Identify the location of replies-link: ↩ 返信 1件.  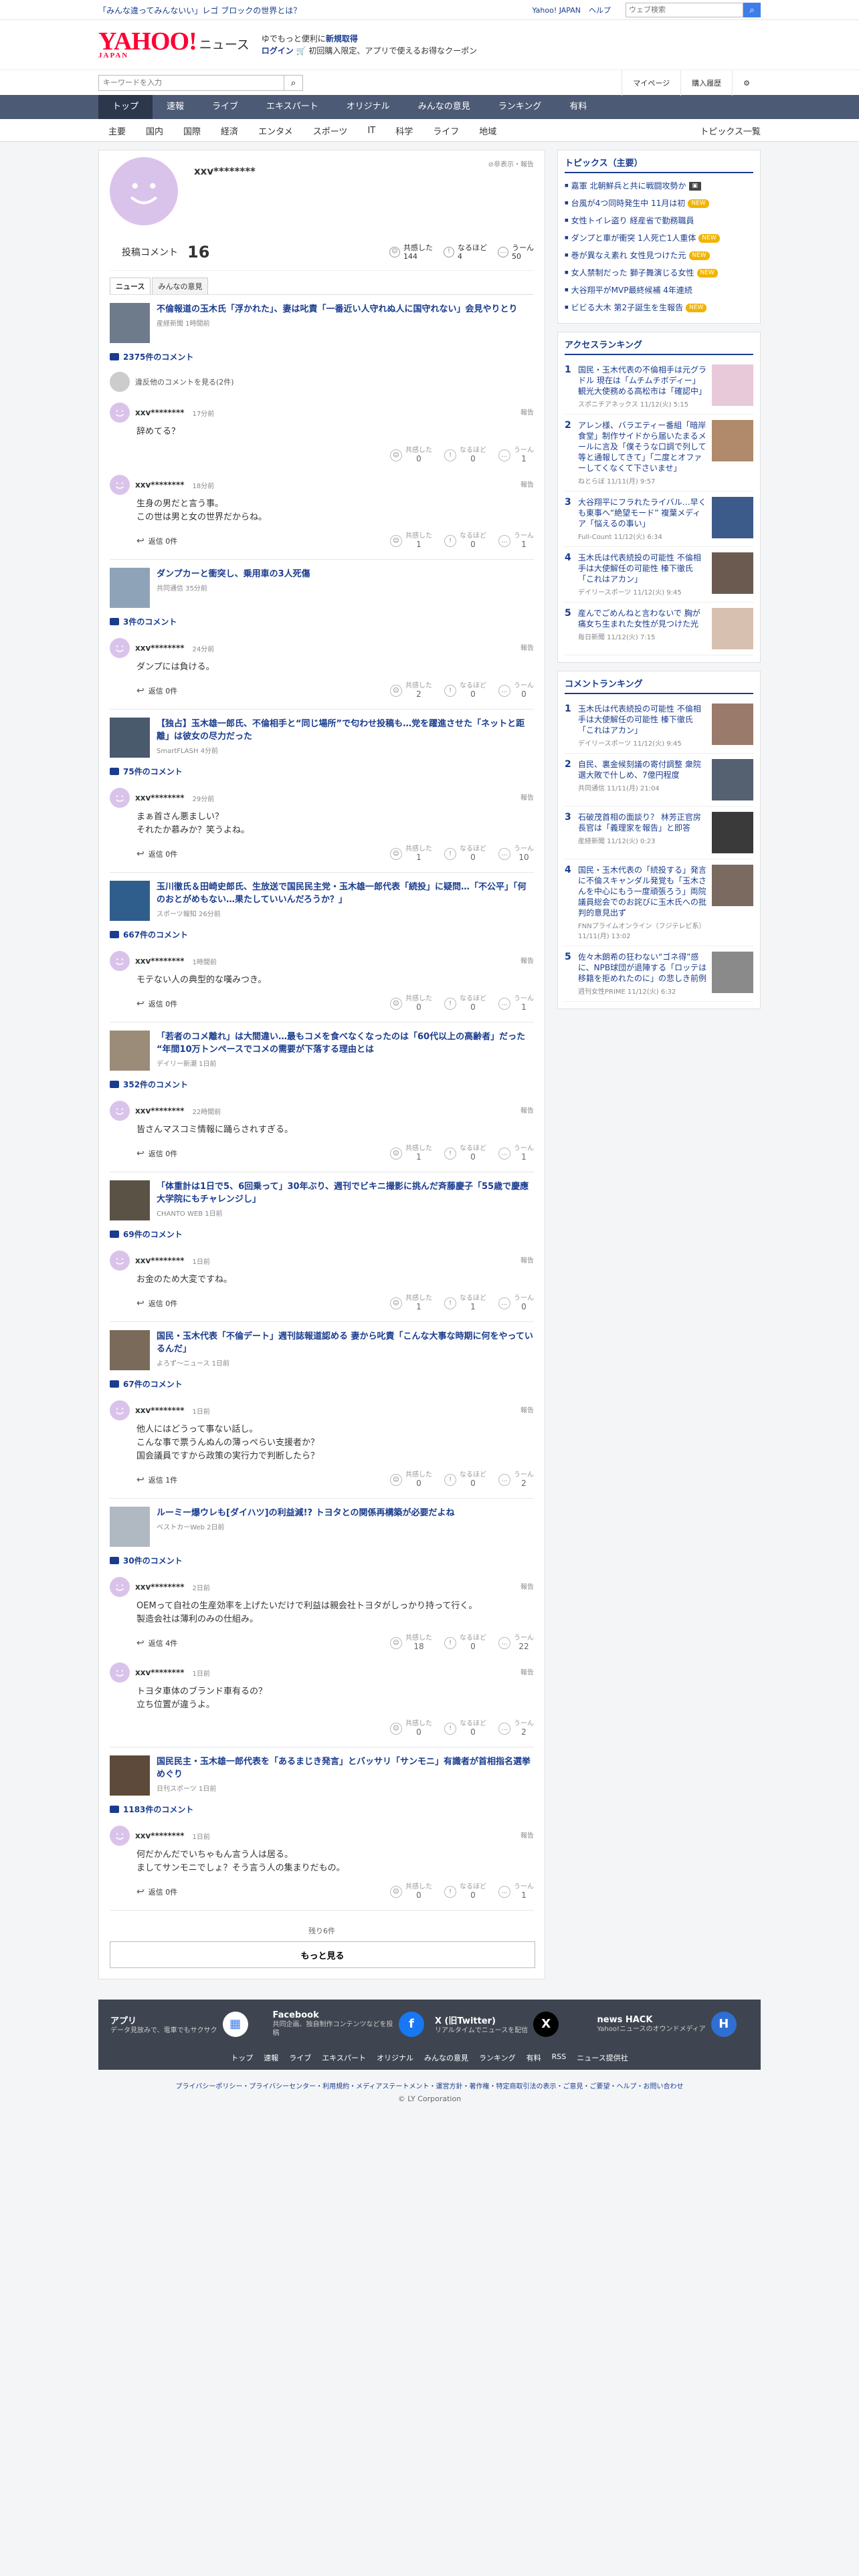
(156, 1480).